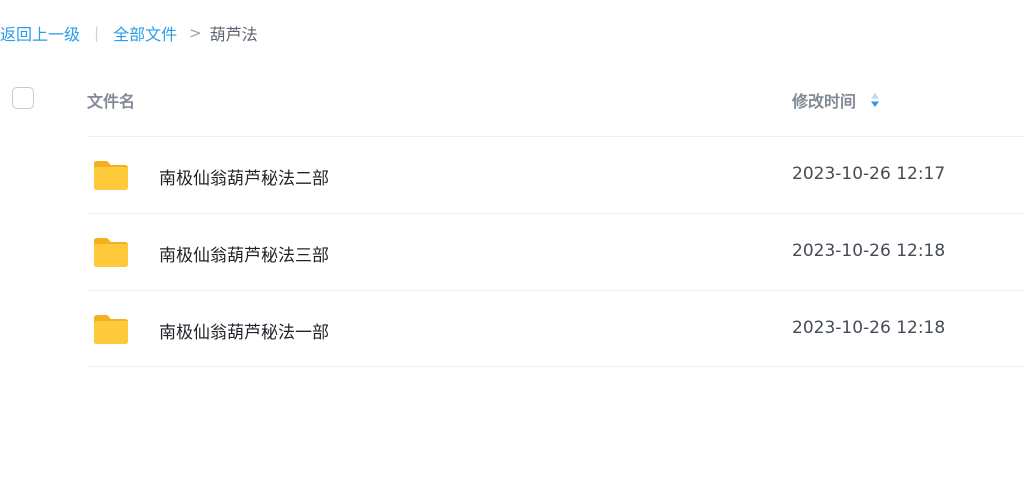 The width and height of the screenshot is (1024, 503). I want to click on breadcrumb-current: 葫芦法, so click(233, 34).